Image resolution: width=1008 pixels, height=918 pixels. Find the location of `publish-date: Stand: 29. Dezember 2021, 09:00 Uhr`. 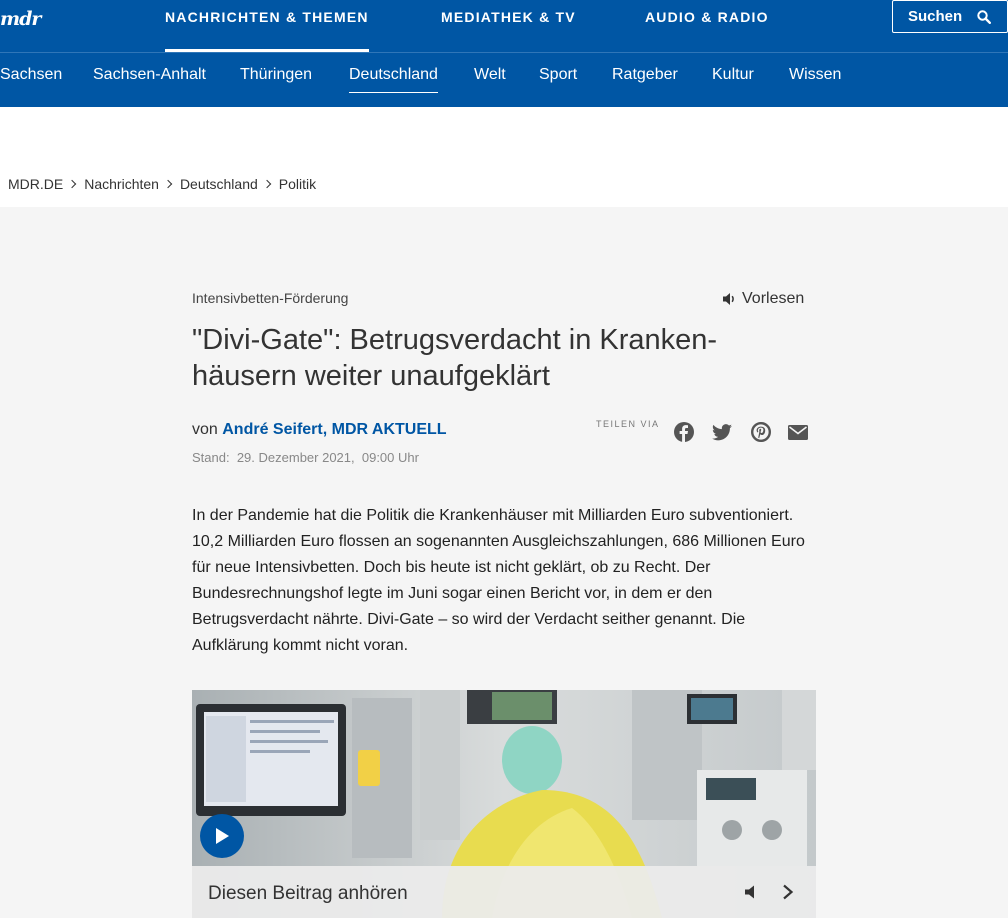

publish-date: Stand: 29. Dezember 2021, 09:00 Uhr is located at coordinates (305, 457).